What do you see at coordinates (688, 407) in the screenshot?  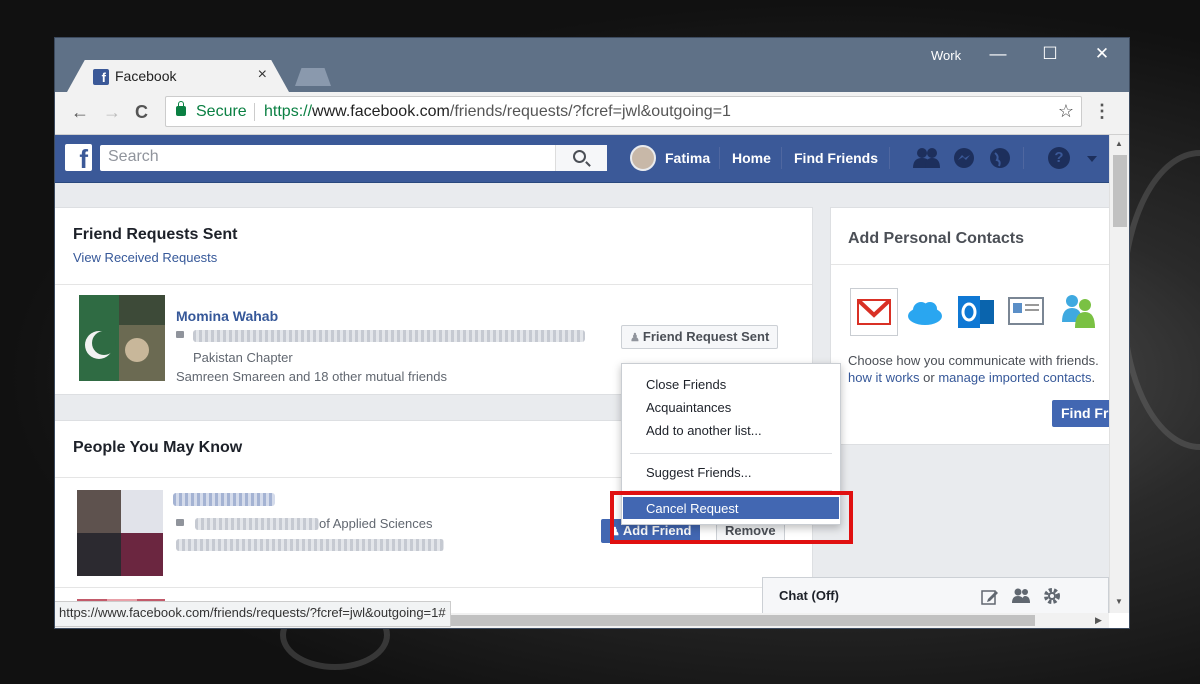 I see `menu-item-acquaintances: Acquaintances` at bounding box center [688, 407].